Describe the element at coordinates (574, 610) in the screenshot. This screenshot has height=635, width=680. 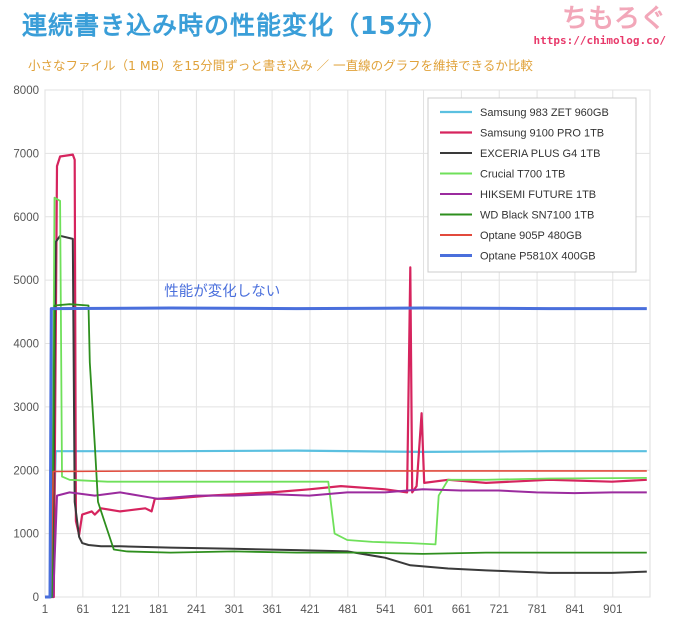
I see `x-tick-label: 841` at that location.